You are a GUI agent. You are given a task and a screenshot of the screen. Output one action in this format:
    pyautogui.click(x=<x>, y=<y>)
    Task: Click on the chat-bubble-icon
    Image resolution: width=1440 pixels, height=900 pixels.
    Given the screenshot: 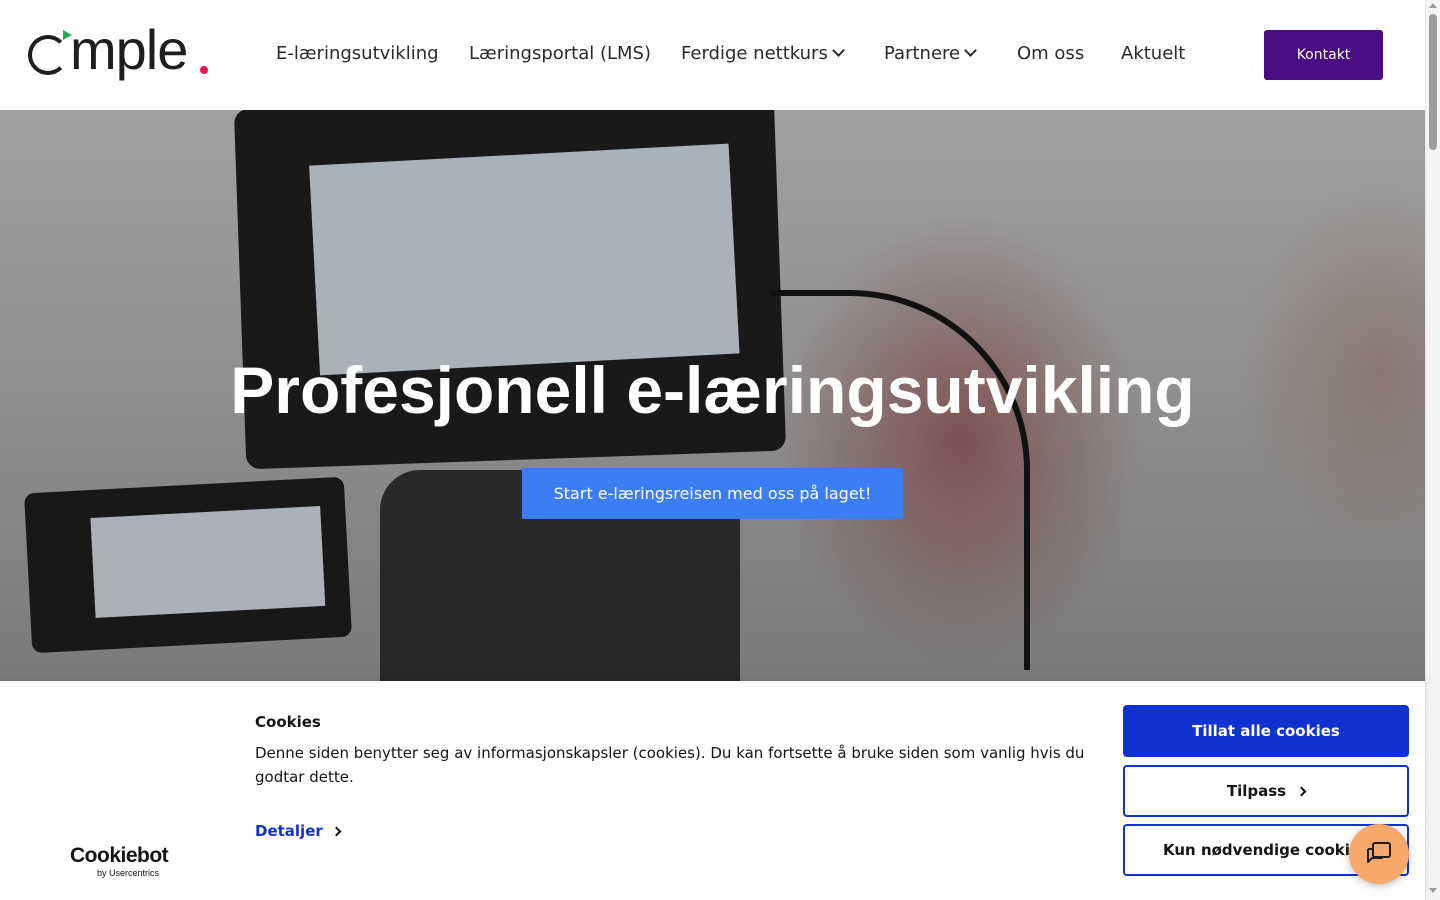 What is the action you would take?
    pyautogui.click(x=1379, y=852)
    